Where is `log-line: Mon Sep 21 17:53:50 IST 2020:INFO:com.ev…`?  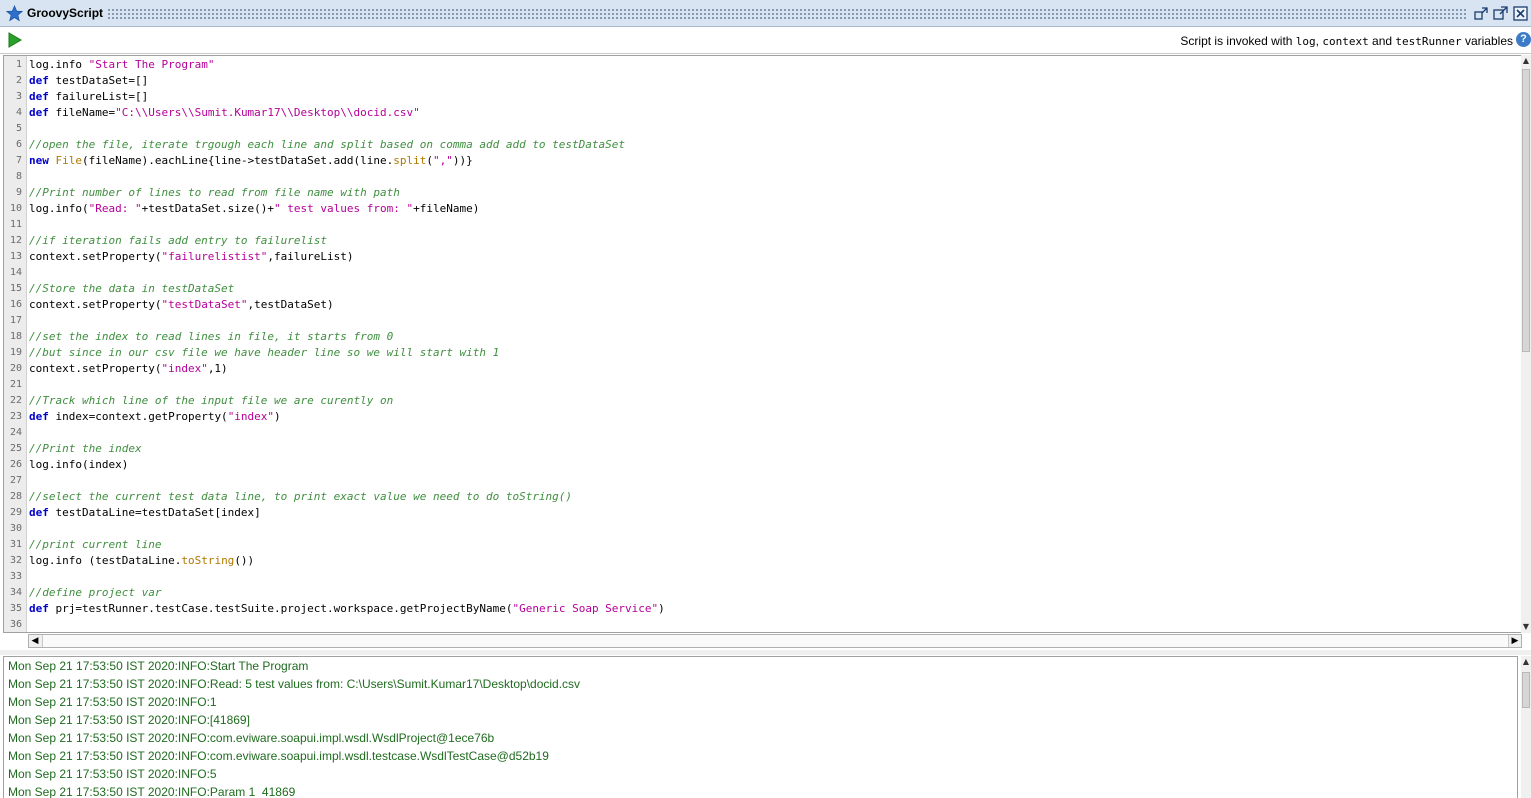
log-line: Mon Sep 21 17:53:50 IST 2020:INFO:com.ev… is located at coordinates (278, 756).